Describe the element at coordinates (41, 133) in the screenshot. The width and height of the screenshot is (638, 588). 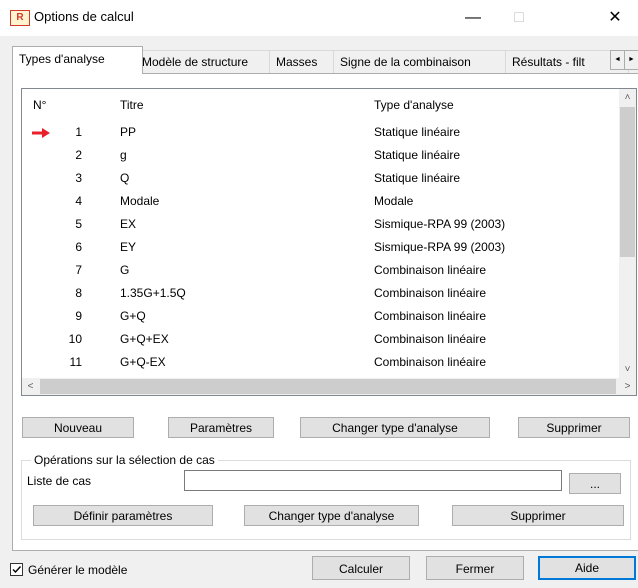
I see `selection-arrow-icon` at that location.